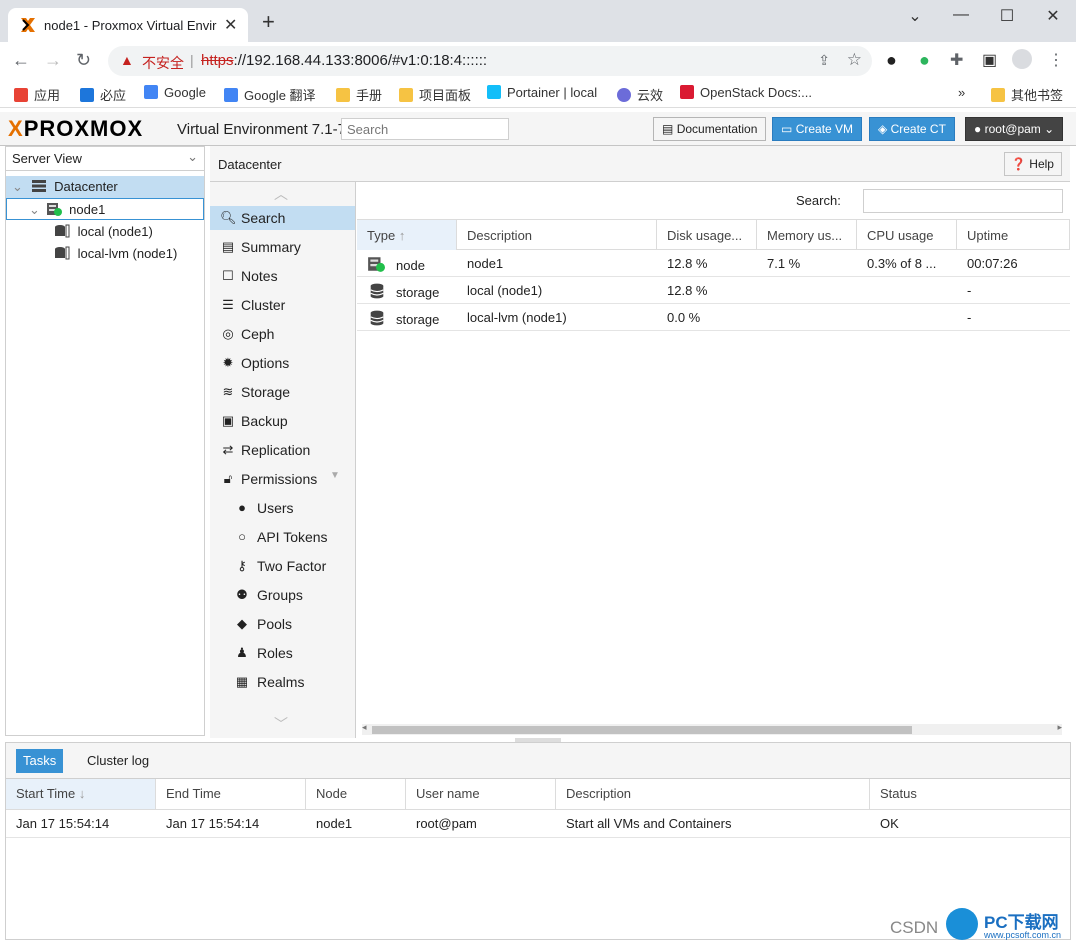 Image resolution: width=1076 pixels, height=947 pixels. I want to click on extension-icon: ●, so click(891, 60).